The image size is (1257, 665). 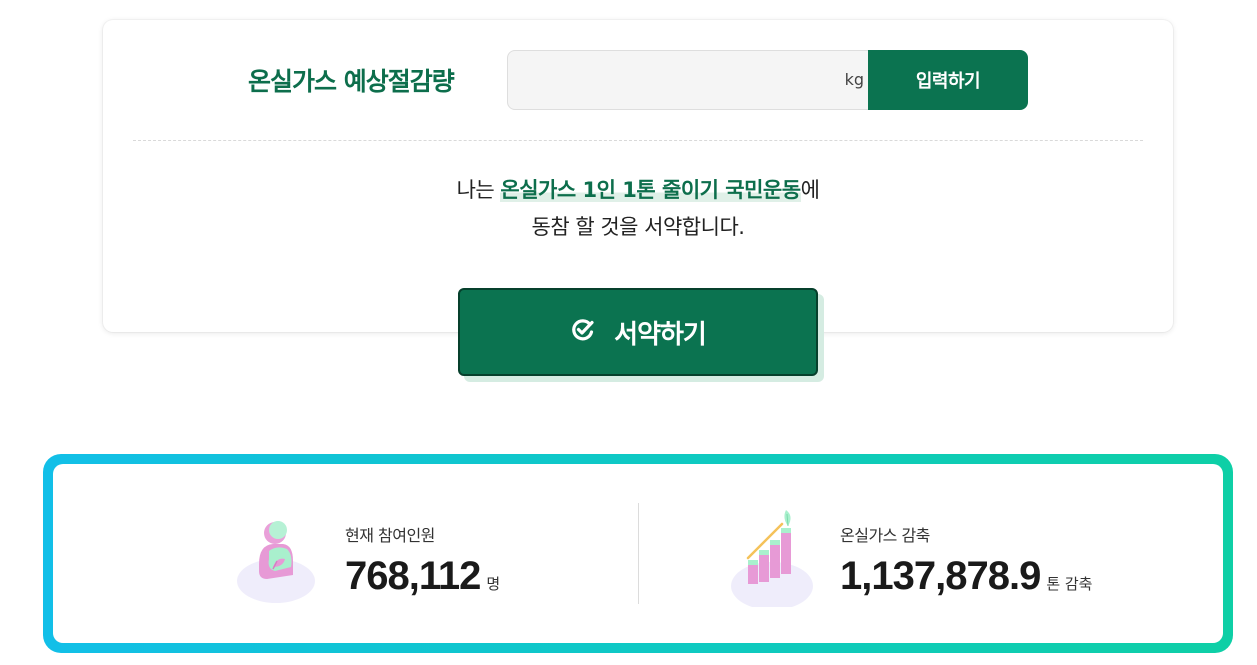 What do you see at coordinates (351, 81) in the screenshot?
I see `reduction-input-label: 온실가스 예상절감량` at bounding box center [351, 81].